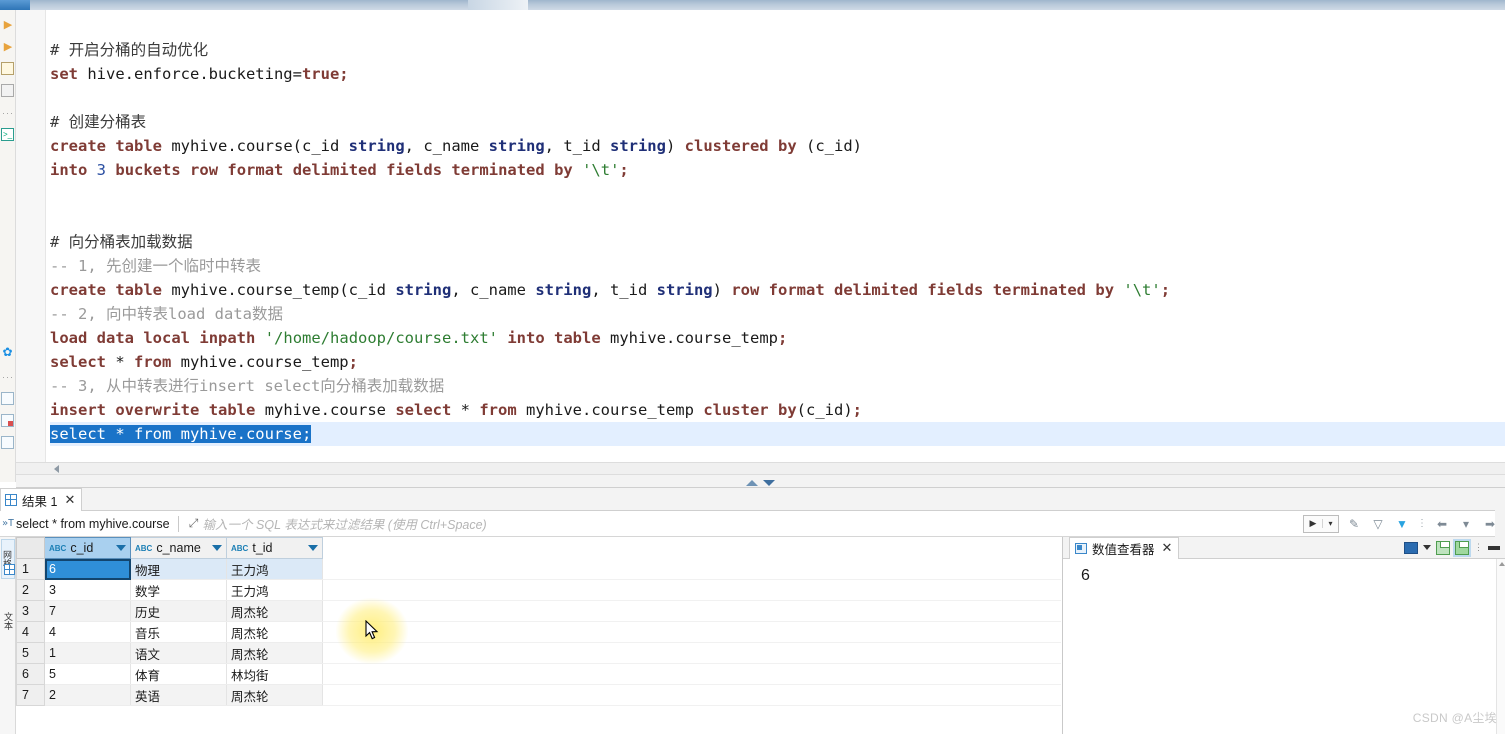 Image resolution: width=1505 pixels, height=734 pixels. What do you see at coordinates (178, 695) in the screenshot?
I see `cell-c_name: 英语` at bounding box center [178, 695].